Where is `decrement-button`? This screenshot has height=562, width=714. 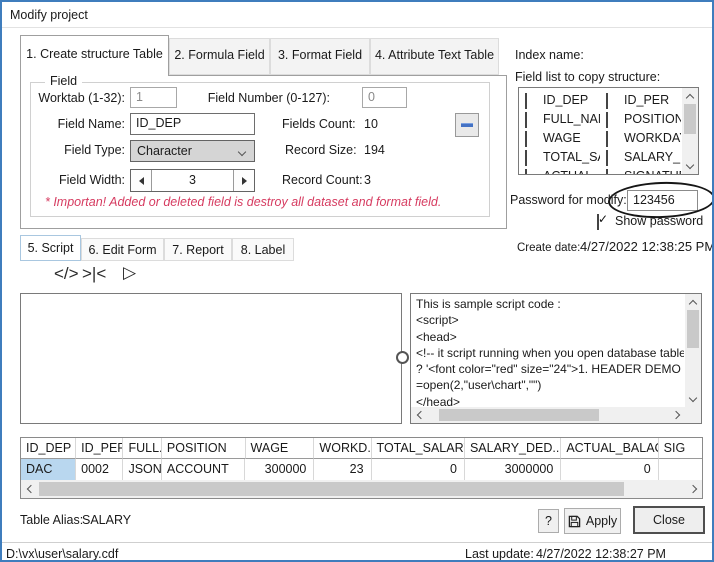
decrement-button is located at coordinates (141, 180).